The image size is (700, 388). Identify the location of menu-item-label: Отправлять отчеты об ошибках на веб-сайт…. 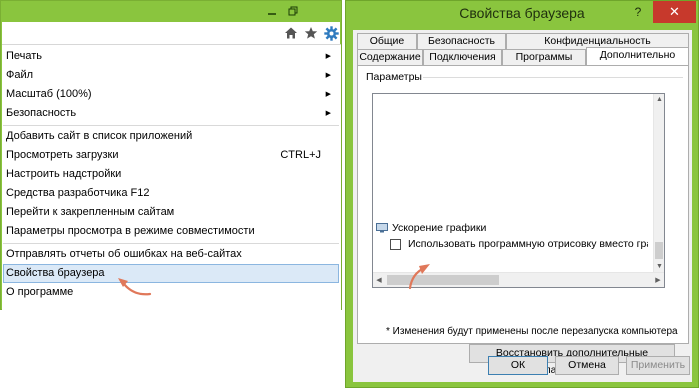
(124, 254).